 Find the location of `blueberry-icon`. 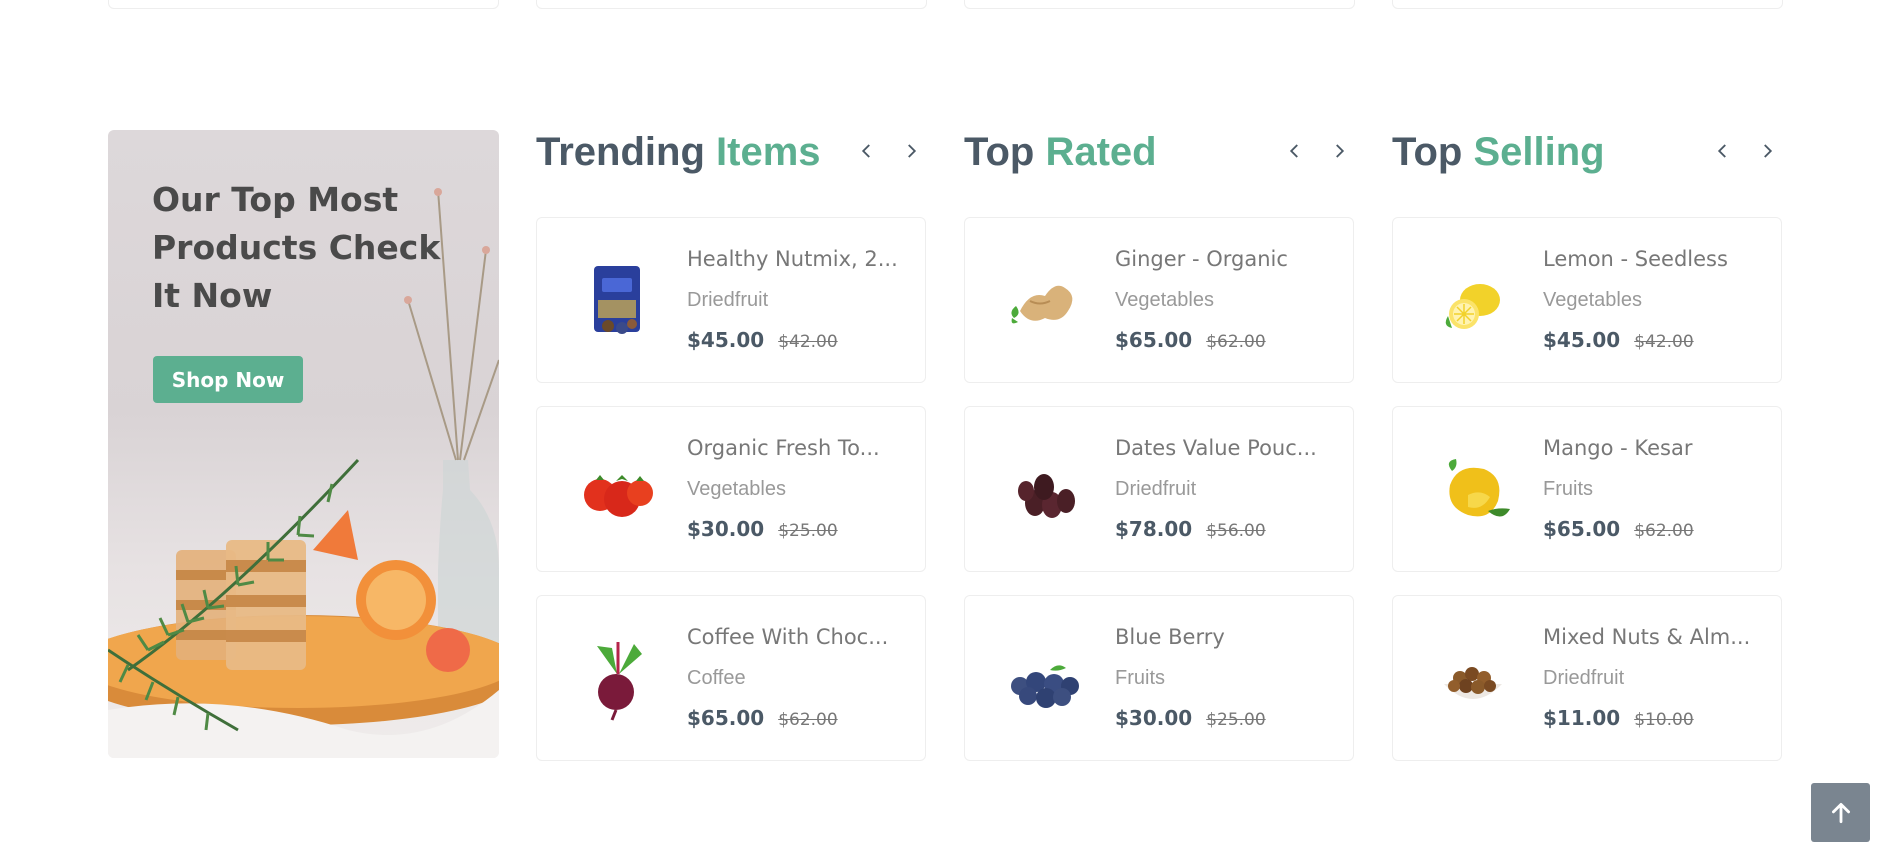

blueberry-icon is located at coordinates (1045, 679).